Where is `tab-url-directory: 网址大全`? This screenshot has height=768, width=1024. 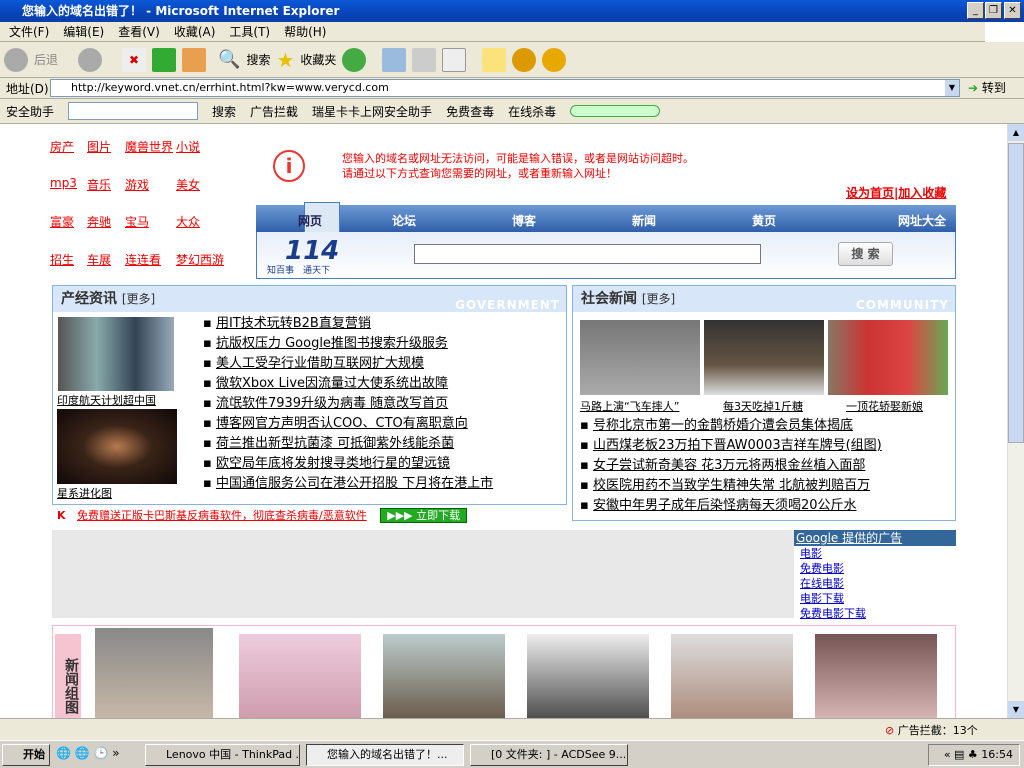
tab-url-directory: 网址大全 is located at coordinates (922, 220).